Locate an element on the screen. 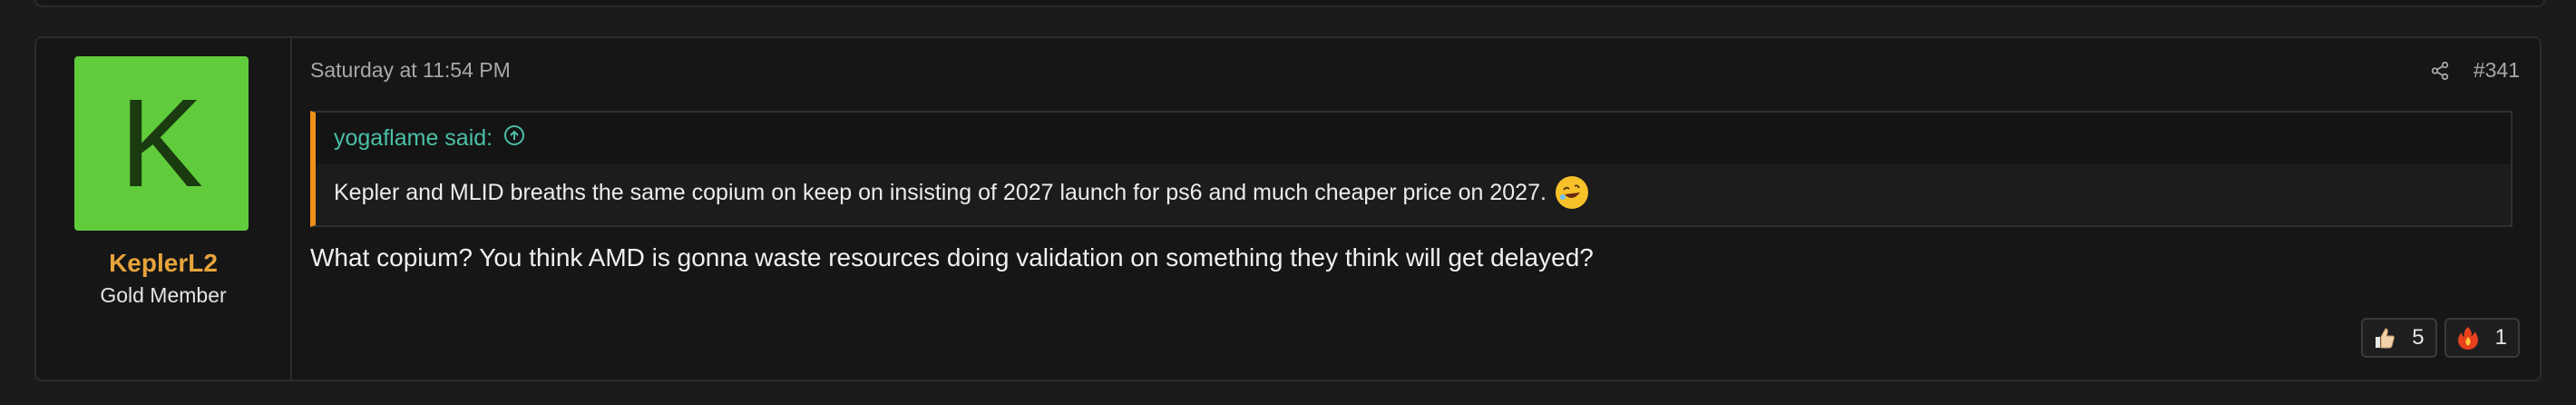 The width and height of the screenshot is (2576, 405). arrow-up-circle-icon is located at coordinates (514, 138).